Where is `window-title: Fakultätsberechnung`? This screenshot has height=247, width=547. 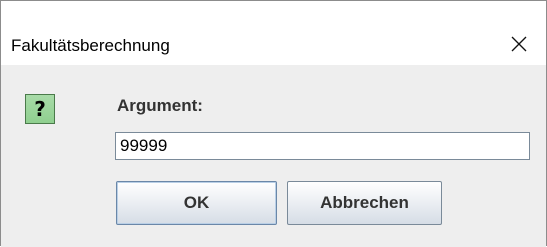
window-title: Fakultätsberechnung is located at coordinates (90, 45).